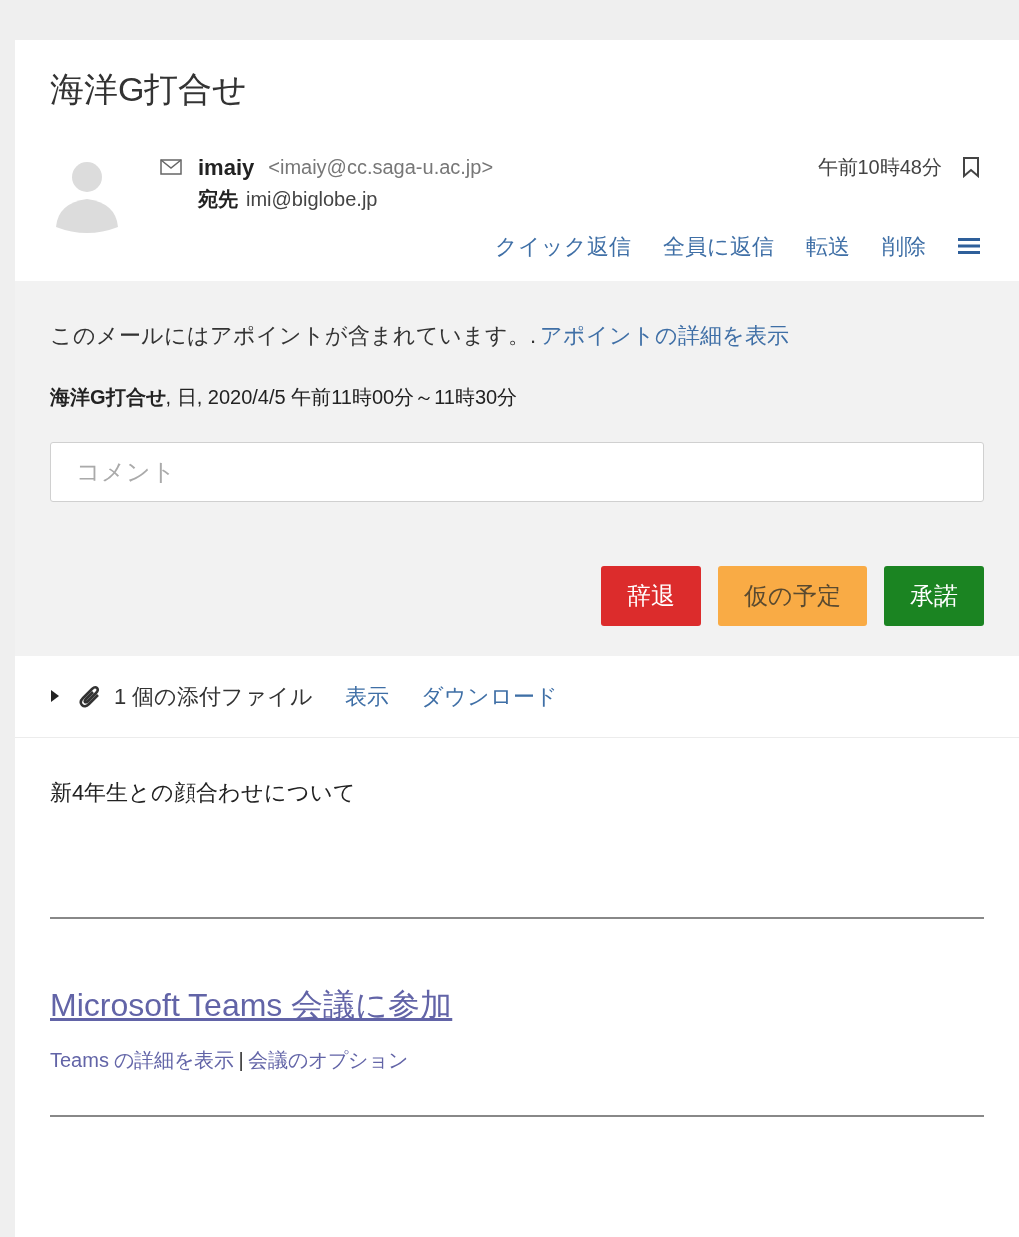 Image resolution: width=1019 pixels, height=1237 pixels. What do you see at coordinates (517, 471) in the screenshot?
I see `comment-field: コメント` at bounding box center [517, 471].